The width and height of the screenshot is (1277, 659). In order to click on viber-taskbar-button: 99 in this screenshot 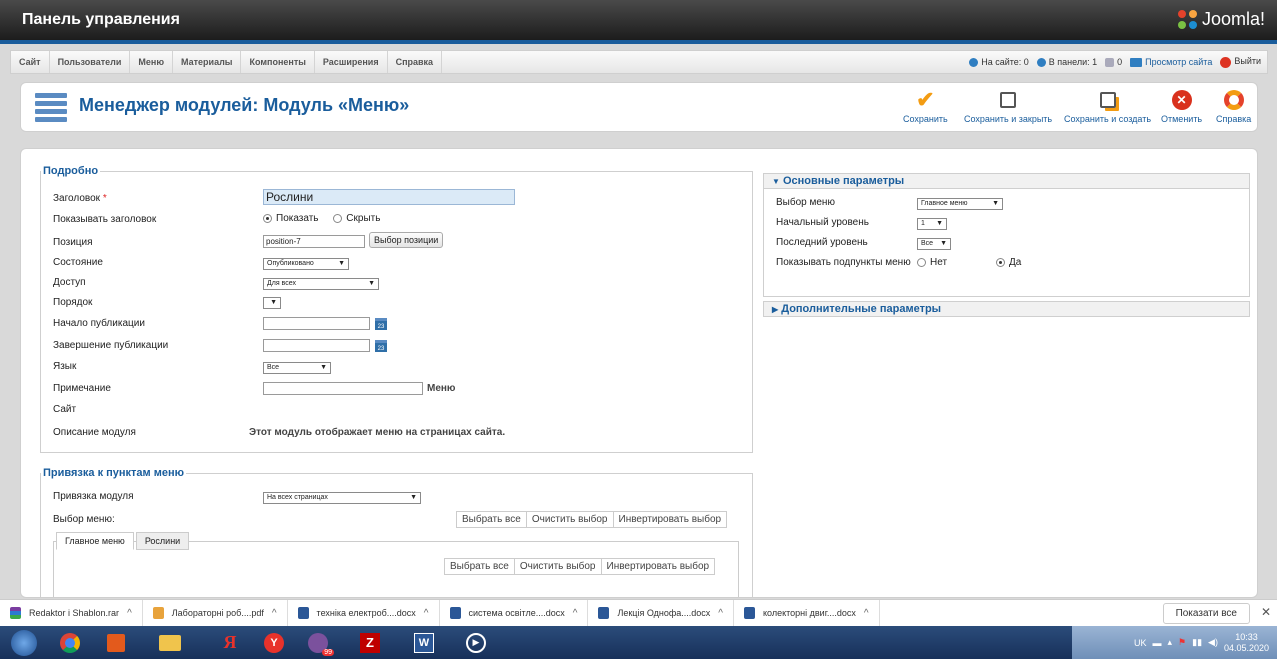, I will do `click(318, 642)`.